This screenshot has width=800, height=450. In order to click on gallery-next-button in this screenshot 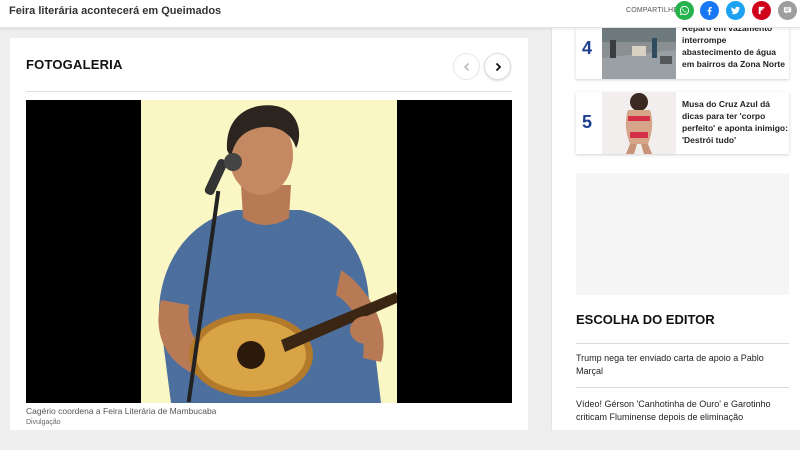, I will do `click(497, 66)`.